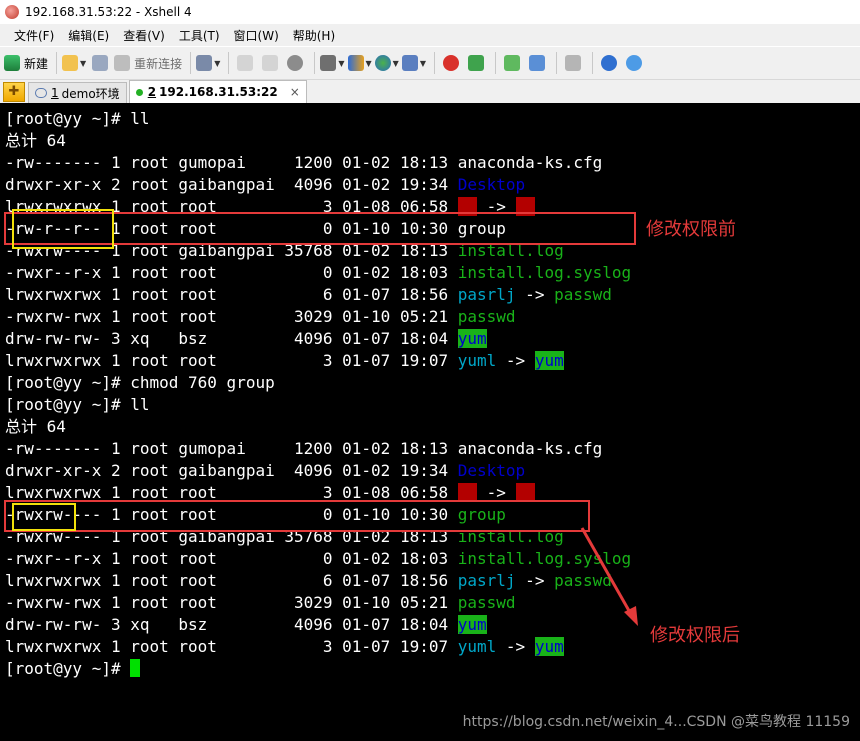 This screenshot has width=860, height=741. Describe the element at coordinates (430, 35) in the screenshot. I see `menu-bar: 文件(F) 编辑(E) 查看(V) 工具(T) 窗口(W) 帮助(H)` at that location.